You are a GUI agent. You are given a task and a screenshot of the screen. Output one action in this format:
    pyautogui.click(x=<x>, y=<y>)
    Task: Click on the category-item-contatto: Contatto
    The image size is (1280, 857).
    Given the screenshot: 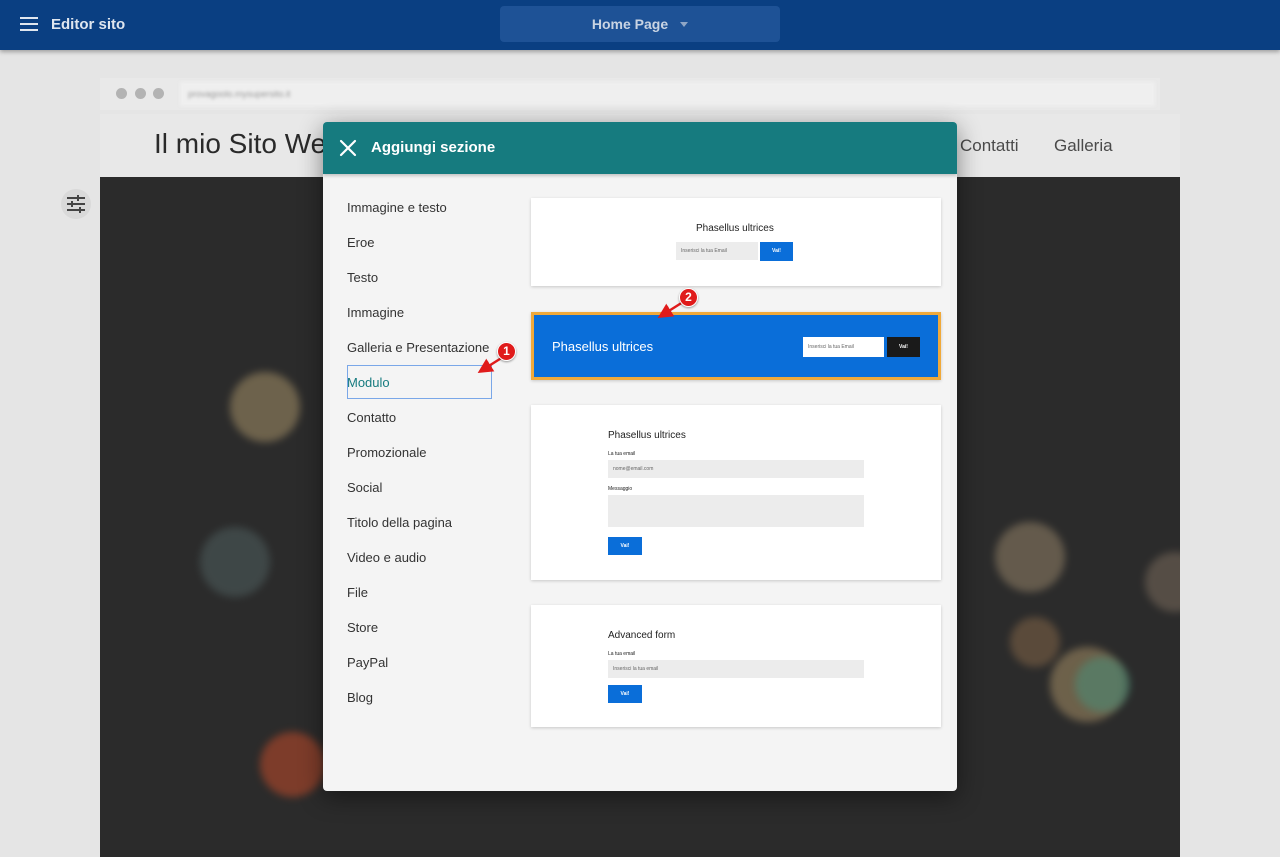 What is the action you would take?
    pyautogui.click(x=422, y=417)
    